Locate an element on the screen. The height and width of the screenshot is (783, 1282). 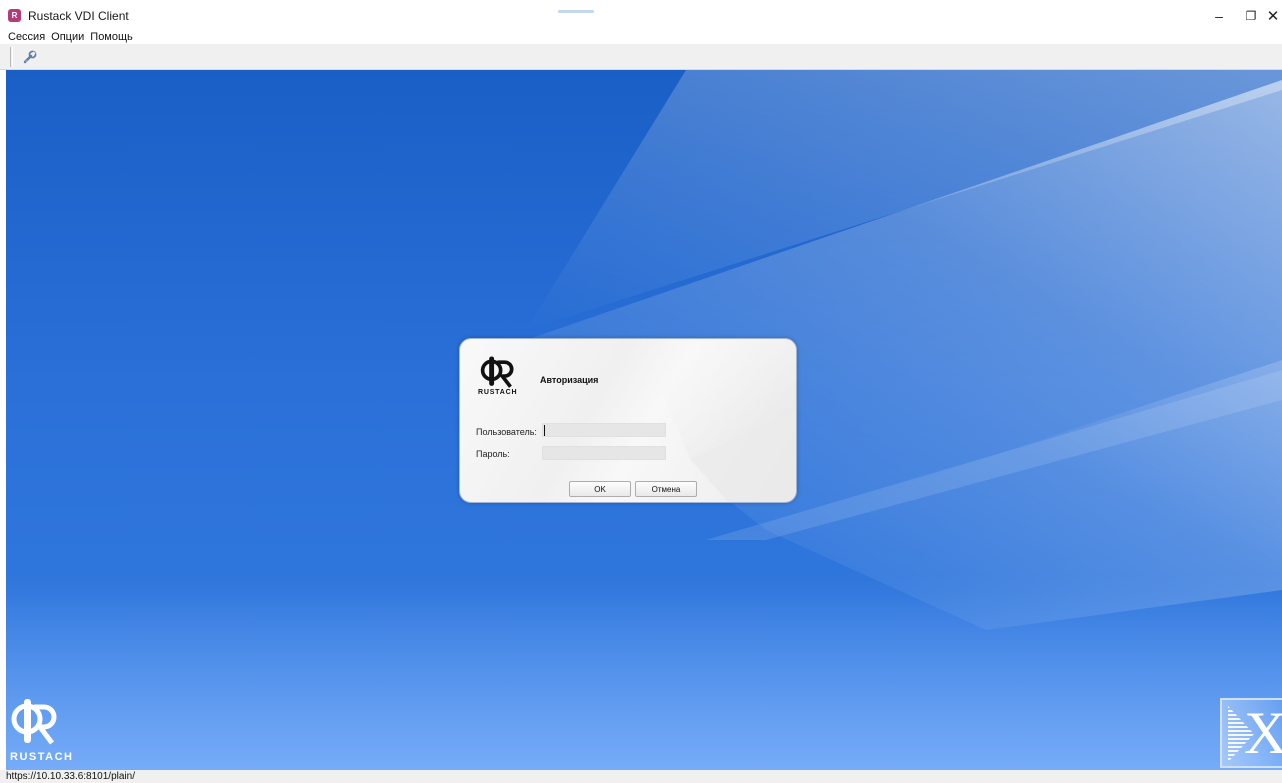
wrench-icon is located at coordinates (30, 57).